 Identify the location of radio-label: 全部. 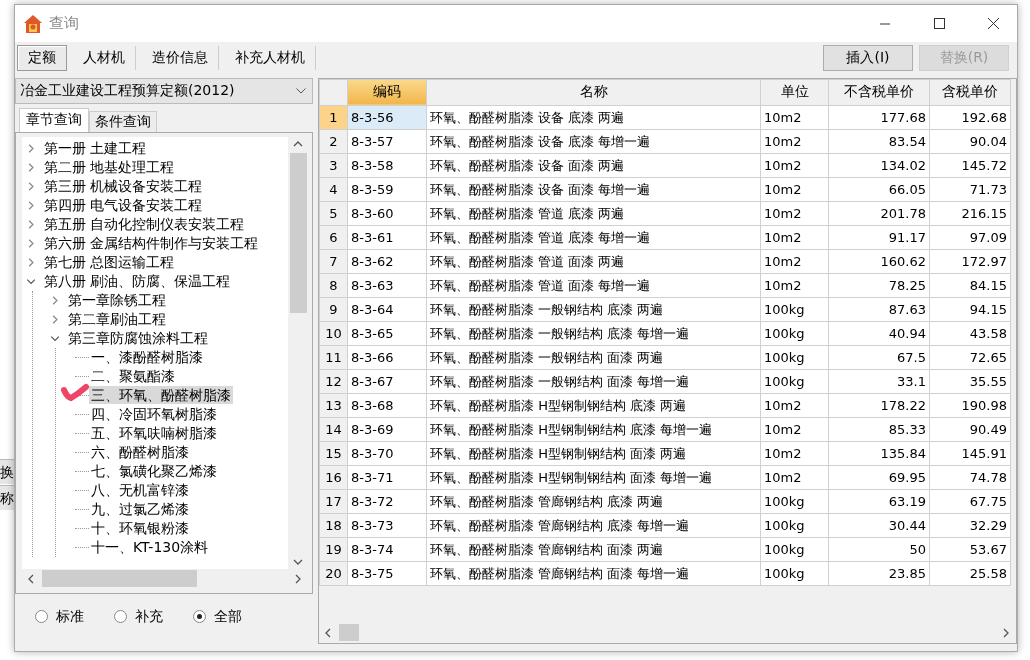
(228, 616).